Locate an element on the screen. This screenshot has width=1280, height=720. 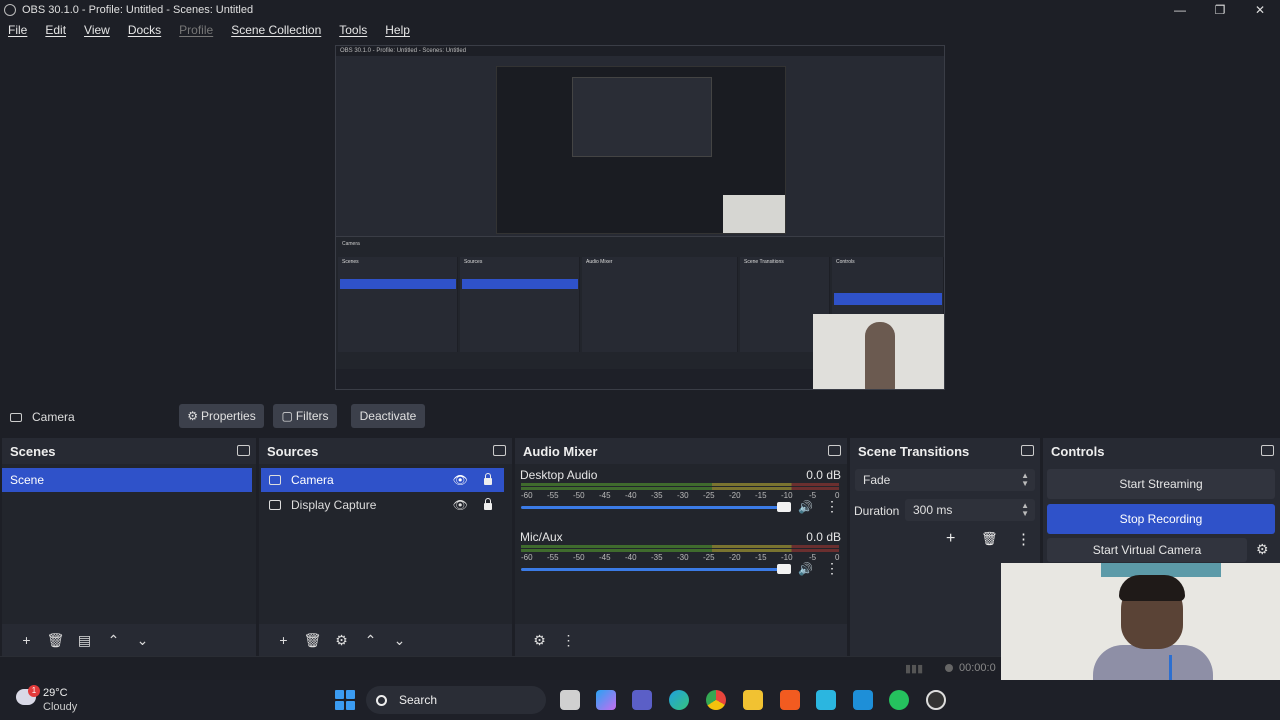
scenes-dock: Scenes Scene + 🗑 ▤ ⌃ ⌄ is located at coordinates (129, 547).